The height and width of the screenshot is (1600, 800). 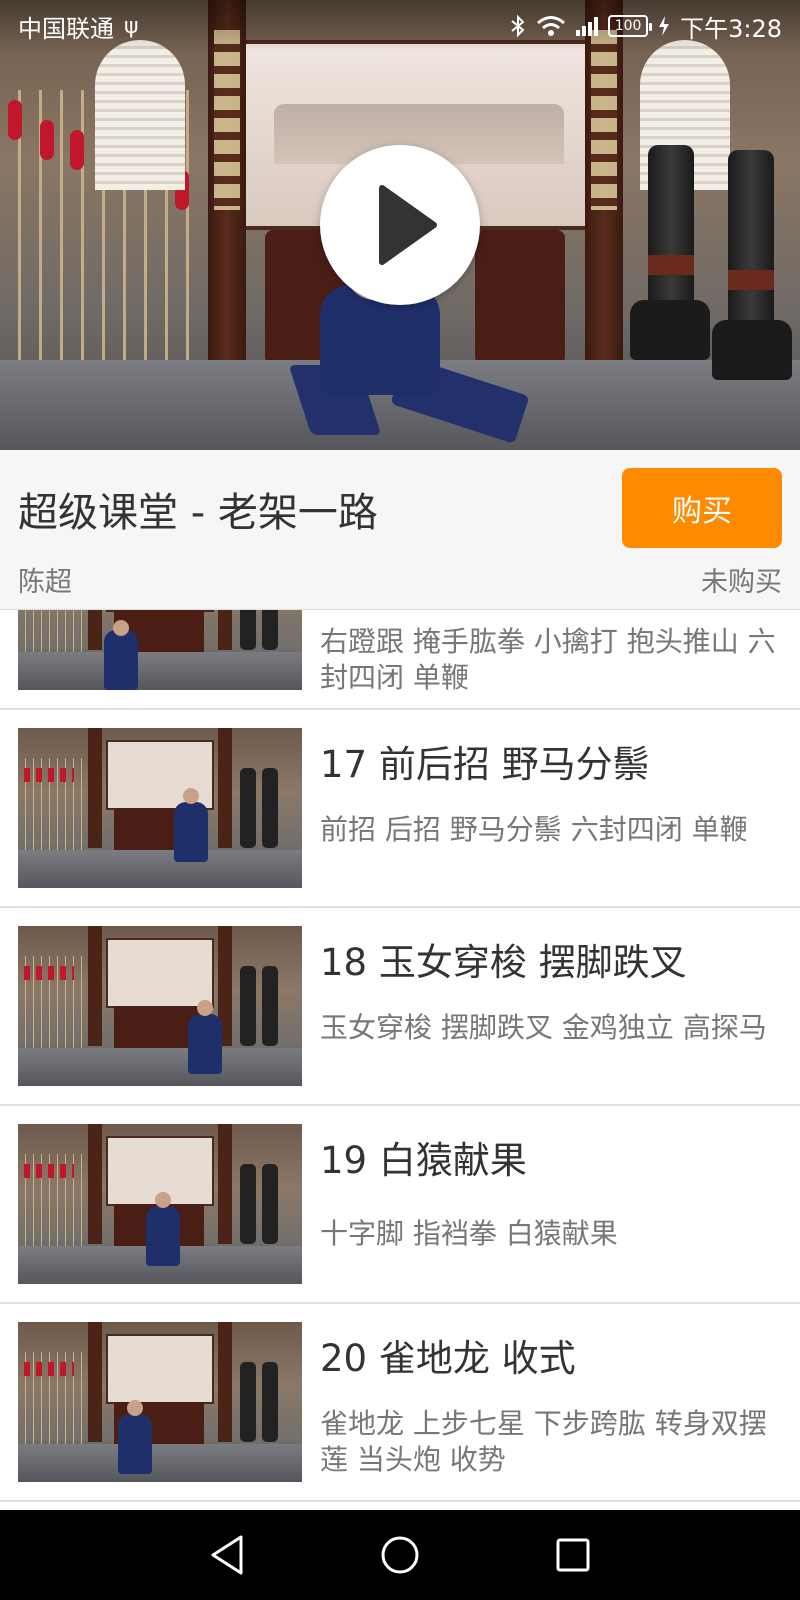 I want to click on play-button, so click(x=400, y=225).